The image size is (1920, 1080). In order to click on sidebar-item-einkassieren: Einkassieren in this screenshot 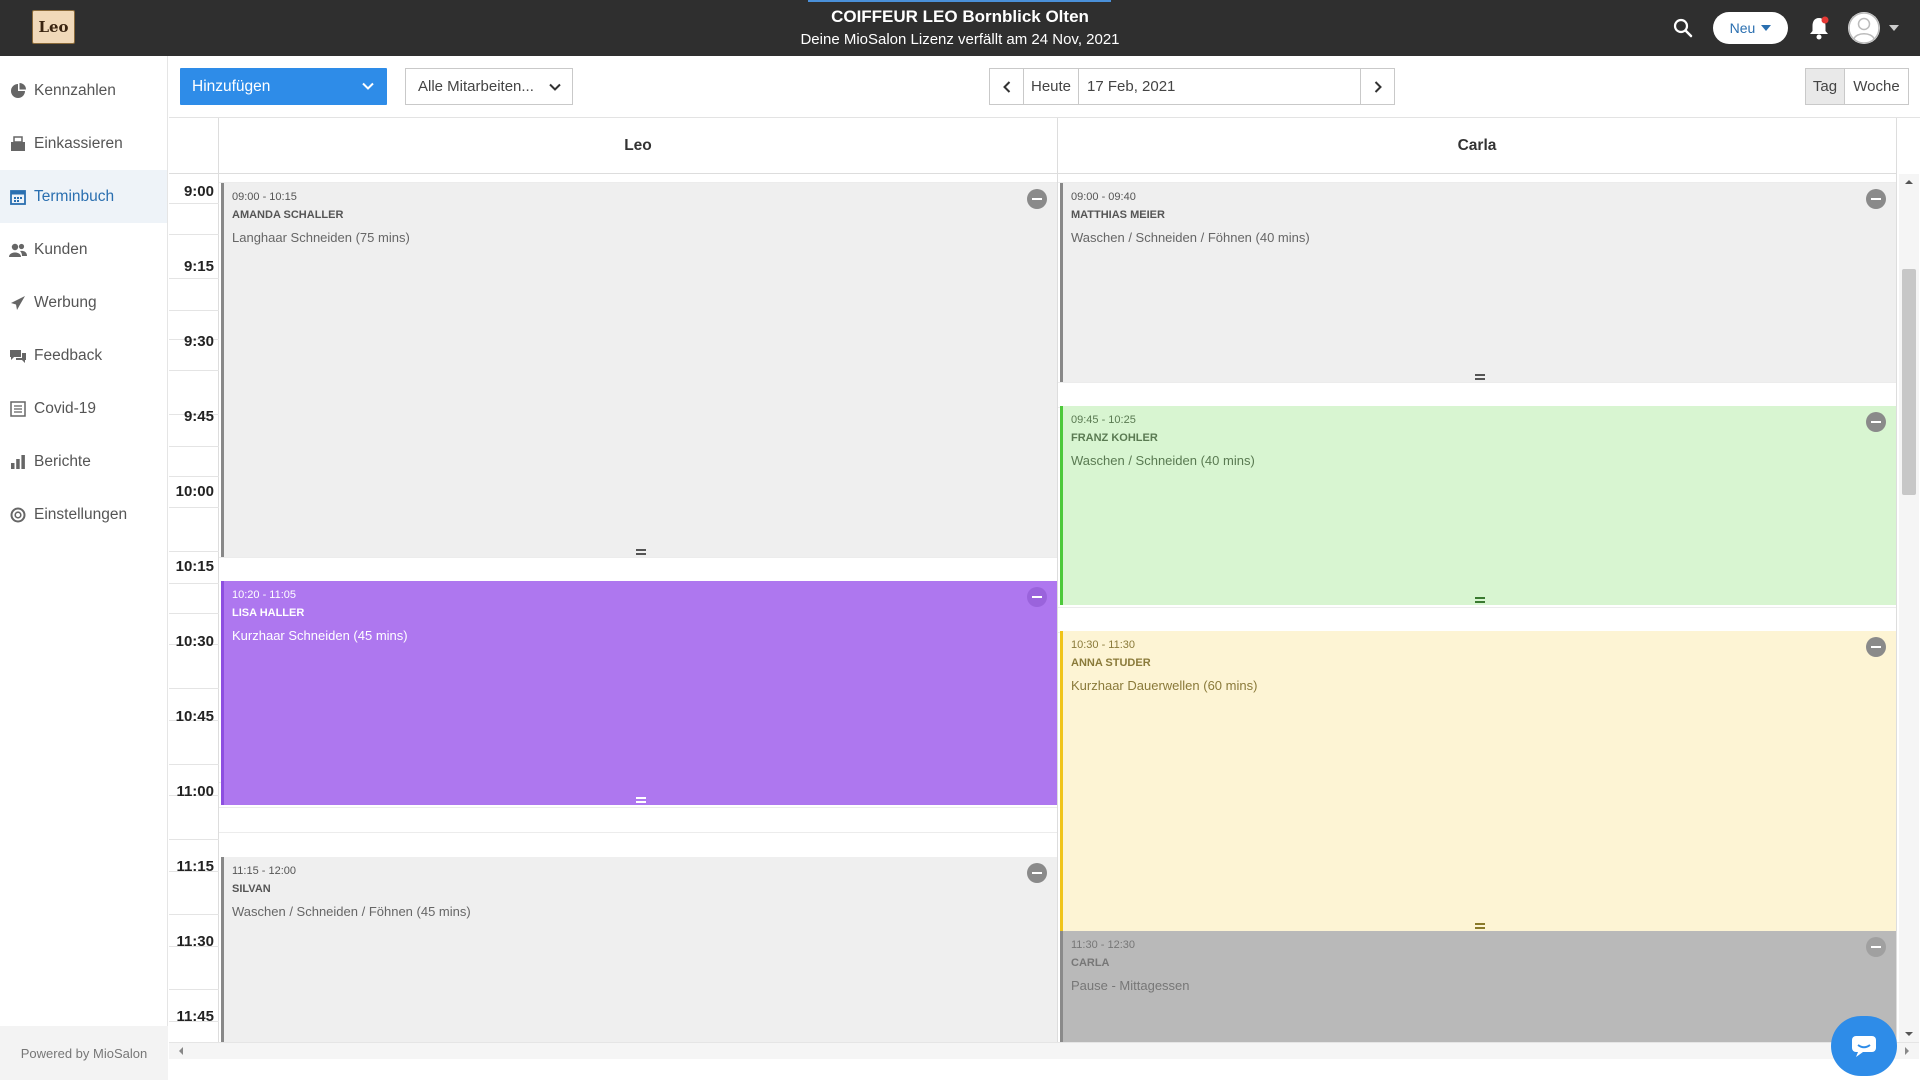, I will do `click(83, 143)`.